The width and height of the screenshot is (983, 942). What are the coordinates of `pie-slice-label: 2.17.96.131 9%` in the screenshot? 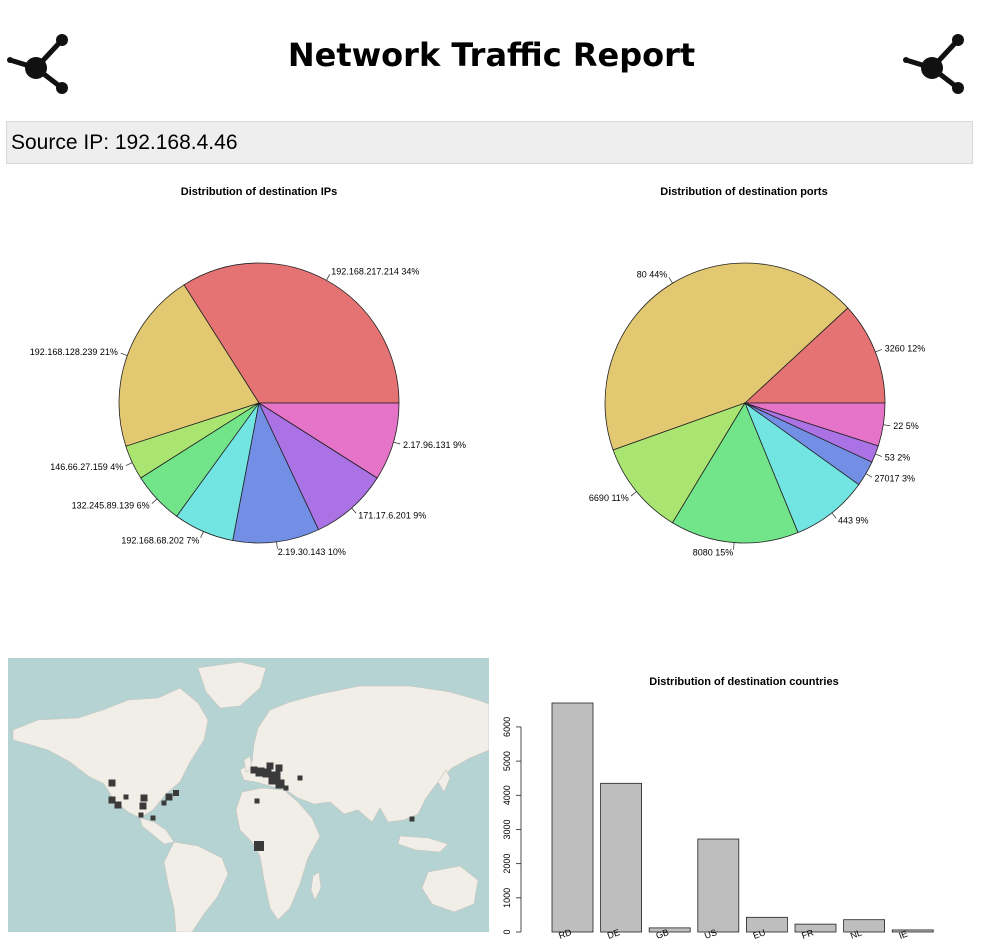 It's located at (434, 445).